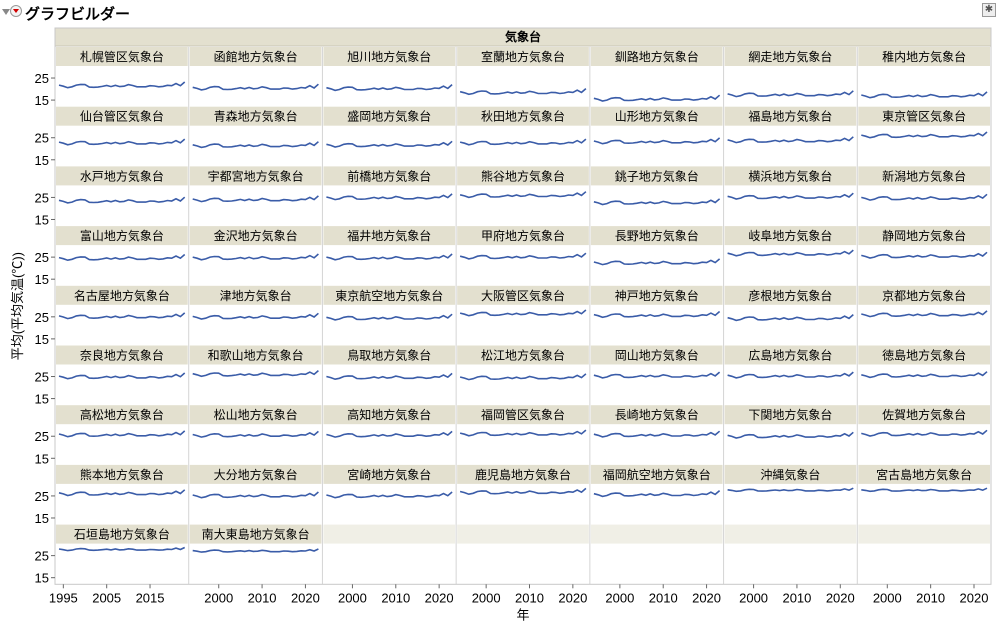 Image resolution: width=999 pixels, height=625 pixels. What do you see at coordinates (790, 474) in the screenshot?
I see `panel-label: 沖縄気象台` at bounding box center [790, 474].